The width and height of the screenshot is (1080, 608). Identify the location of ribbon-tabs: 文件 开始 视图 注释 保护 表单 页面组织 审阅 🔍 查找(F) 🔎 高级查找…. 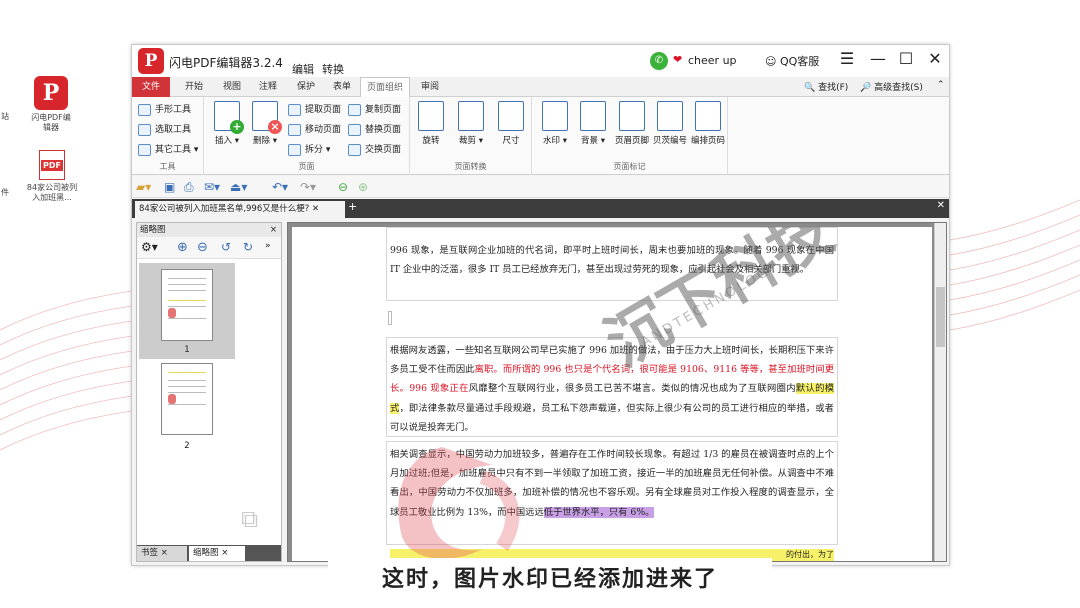
(540, 87).